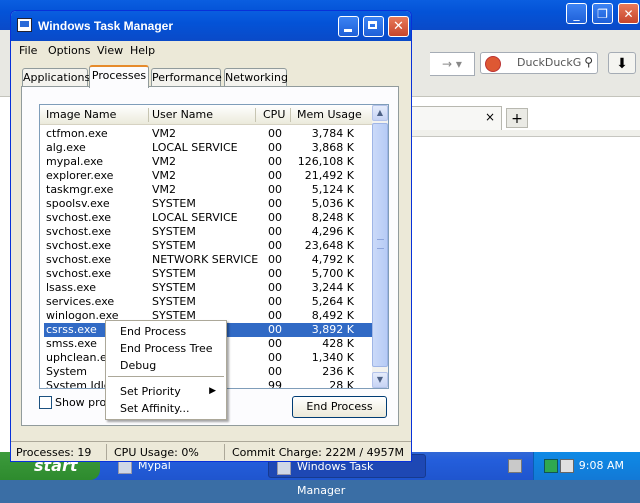 This screenshot has width=640, height=503. Describe the element at coordinates (380, 380) in the screenshot. I see `scroll-down-button: ▼` at that location.